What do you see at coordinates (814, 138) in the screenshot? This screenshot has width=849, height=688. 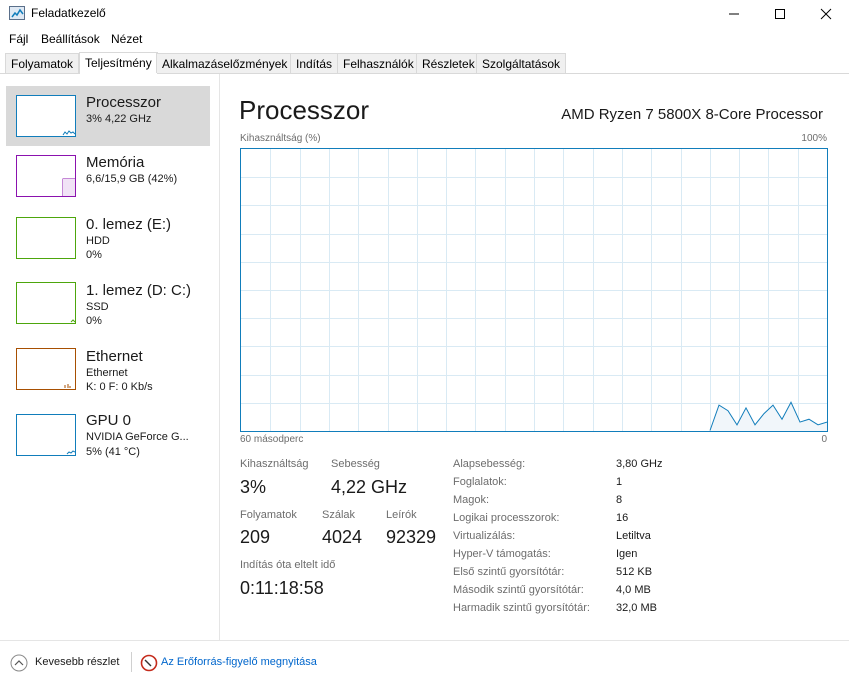 I see `graph-max-label: 100%` at bounding box center [814, 138].